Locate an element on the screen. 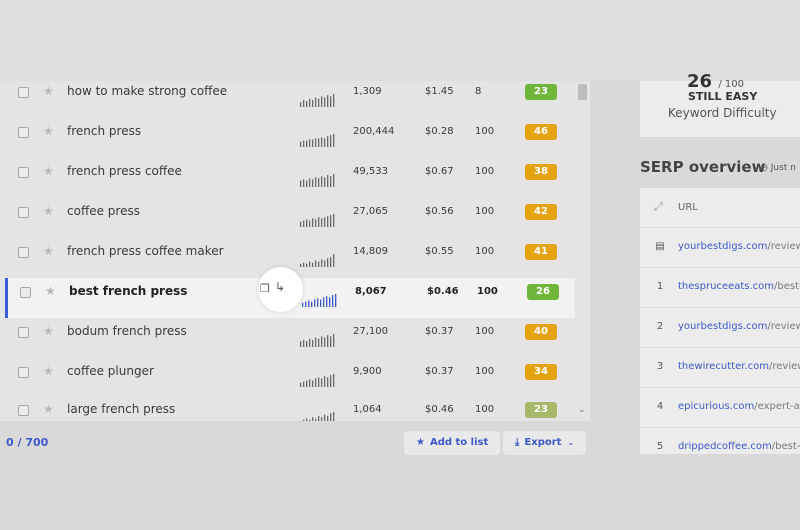 The width and height of the screenshot is (800, 530). keyword-text: bodum french press is located at coordinates (127, 331).